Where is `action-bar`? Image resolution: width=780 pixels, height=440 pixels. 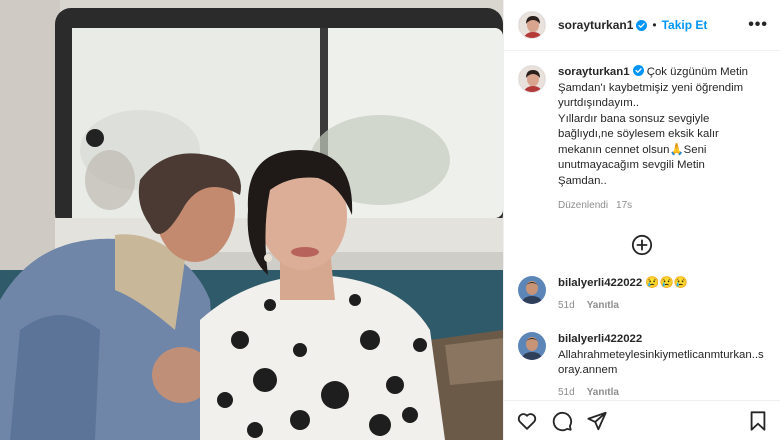 action-bar is located at coordinates (642, 420).